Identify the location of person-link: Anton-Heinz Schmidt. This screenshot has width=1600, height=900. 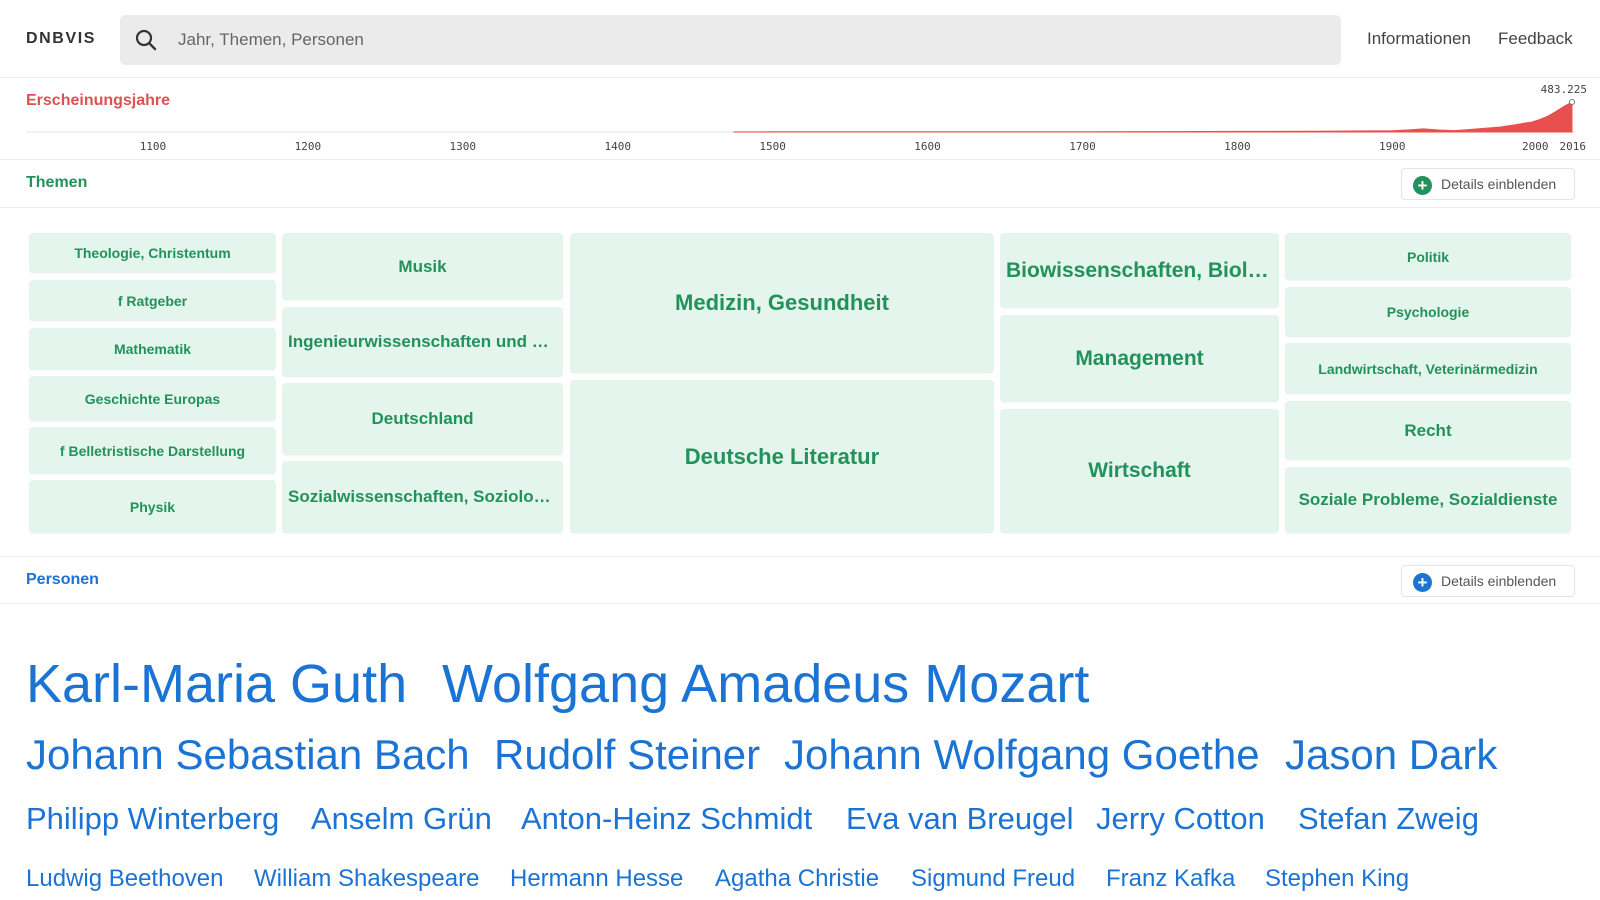
(666, 819).